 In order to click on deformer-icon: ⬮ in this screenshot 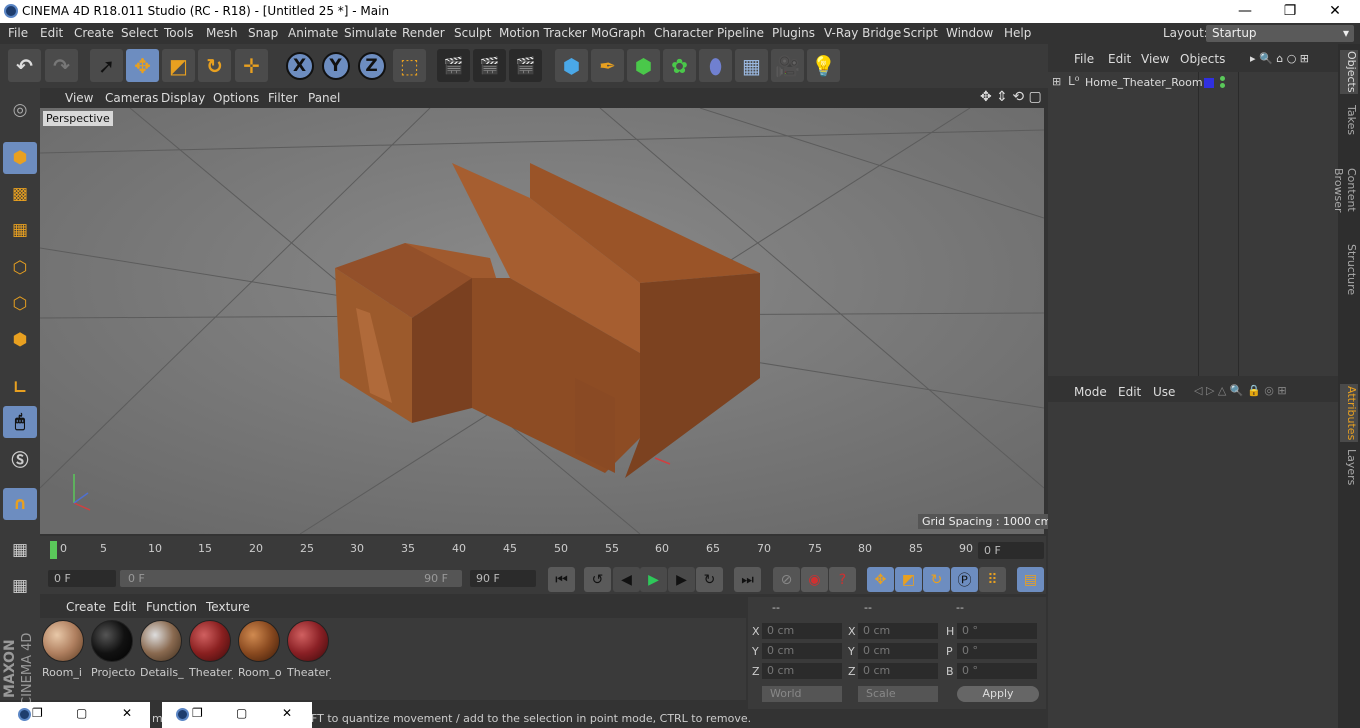, I will do `click(715, 65)`.